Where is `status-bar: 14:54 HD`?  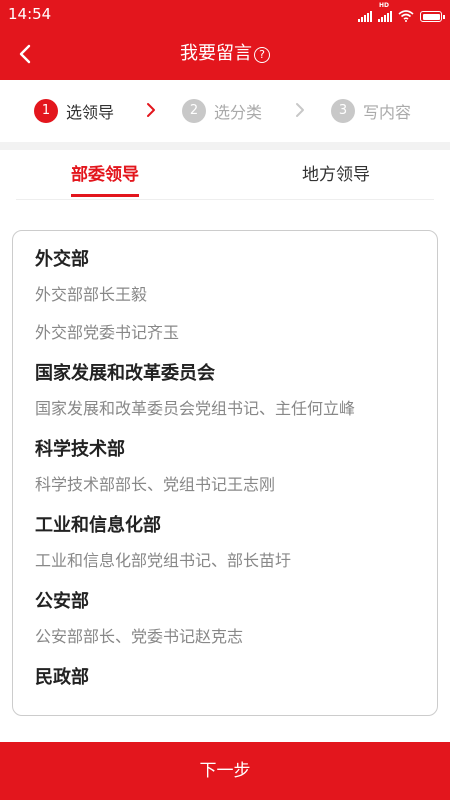 status-bar: 14:54 HD is located at coordinates (225, 14).